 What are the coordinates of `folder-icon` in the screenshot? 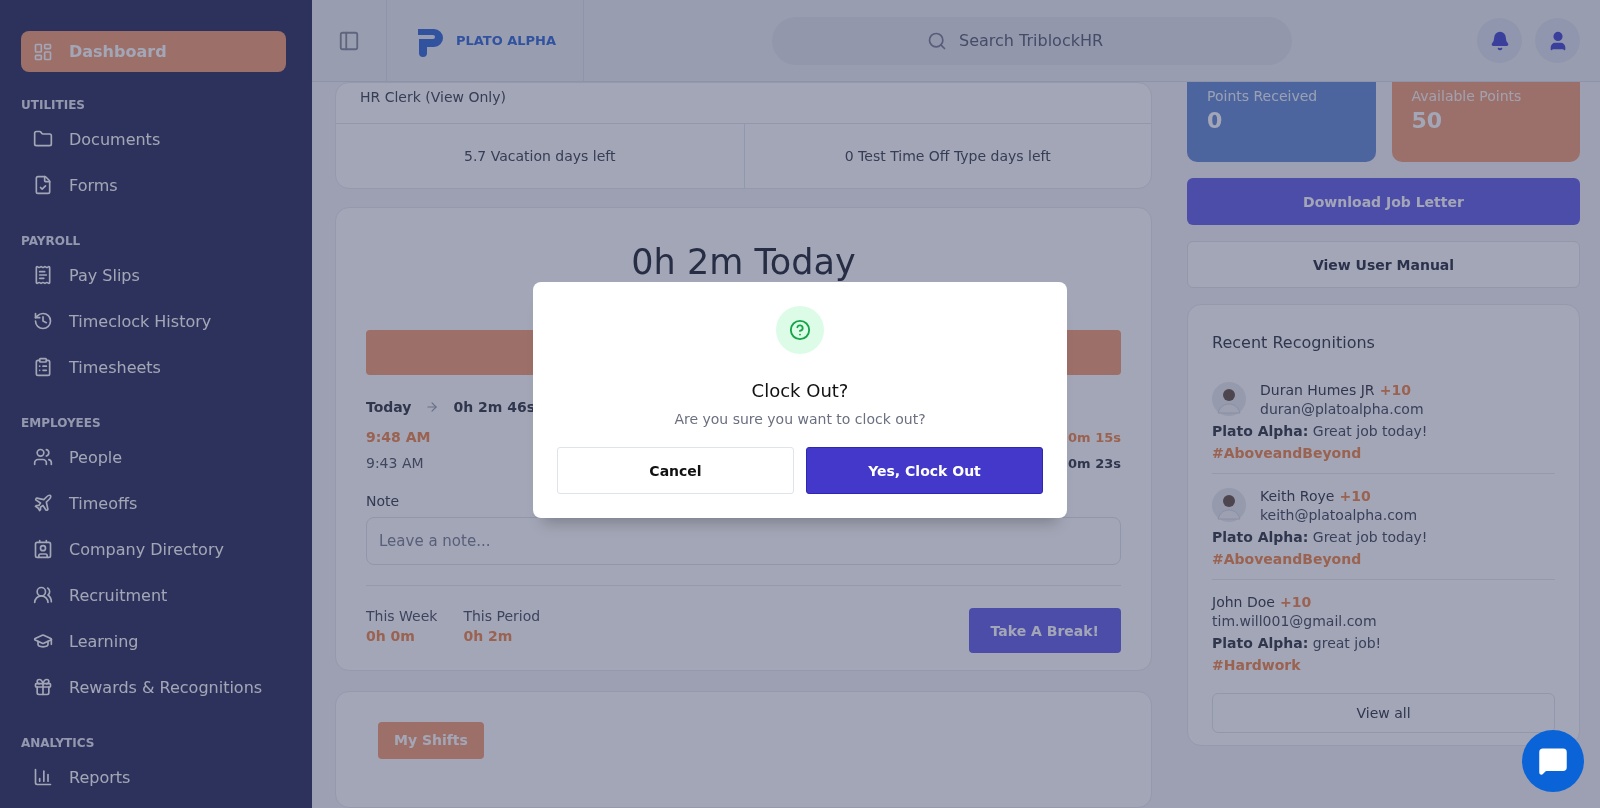 It's located at (43, 139).